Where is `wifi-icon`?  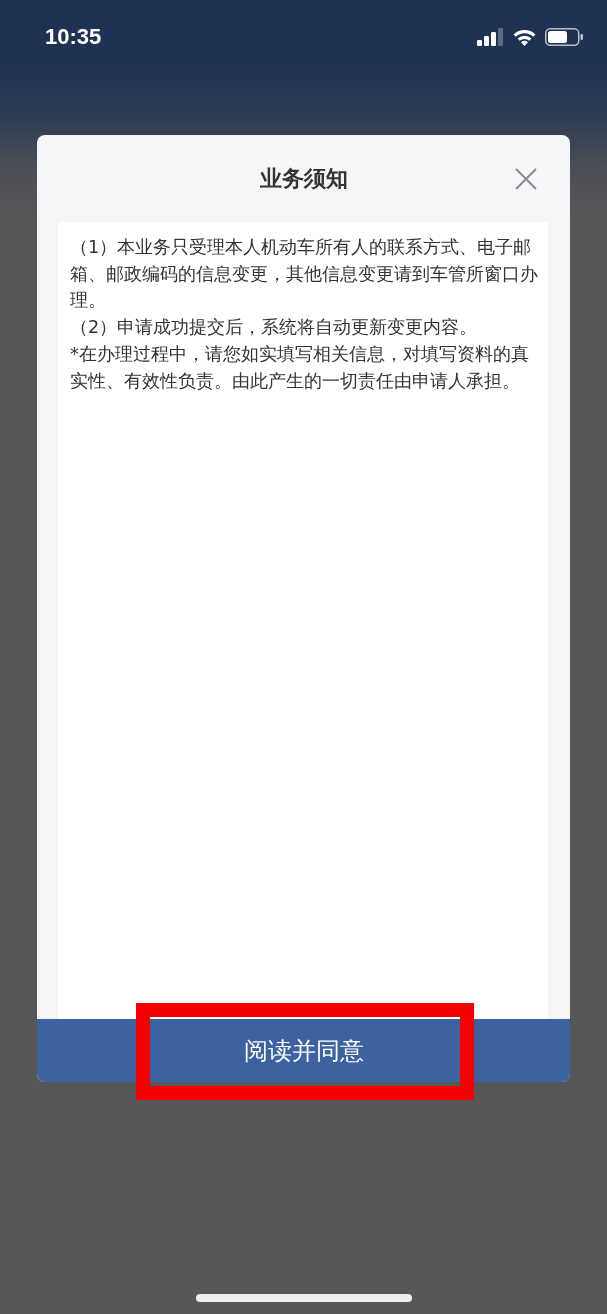 wifi-icon is located at coordinates (524, 37).